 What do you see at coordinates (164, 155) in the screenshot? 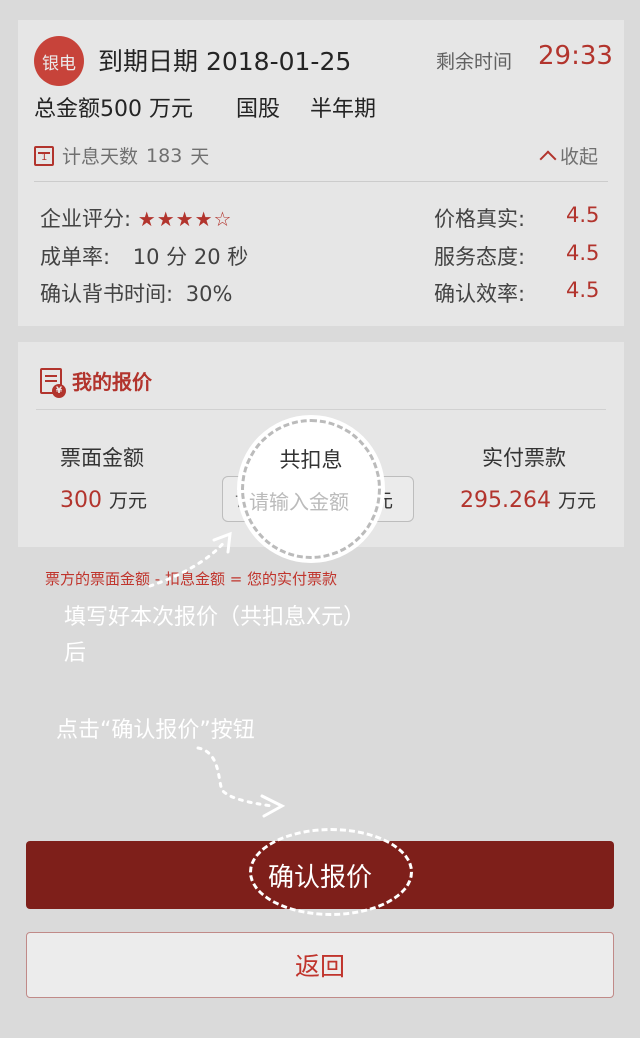
I see `days-value: 183` at bounding box center [164, 155].